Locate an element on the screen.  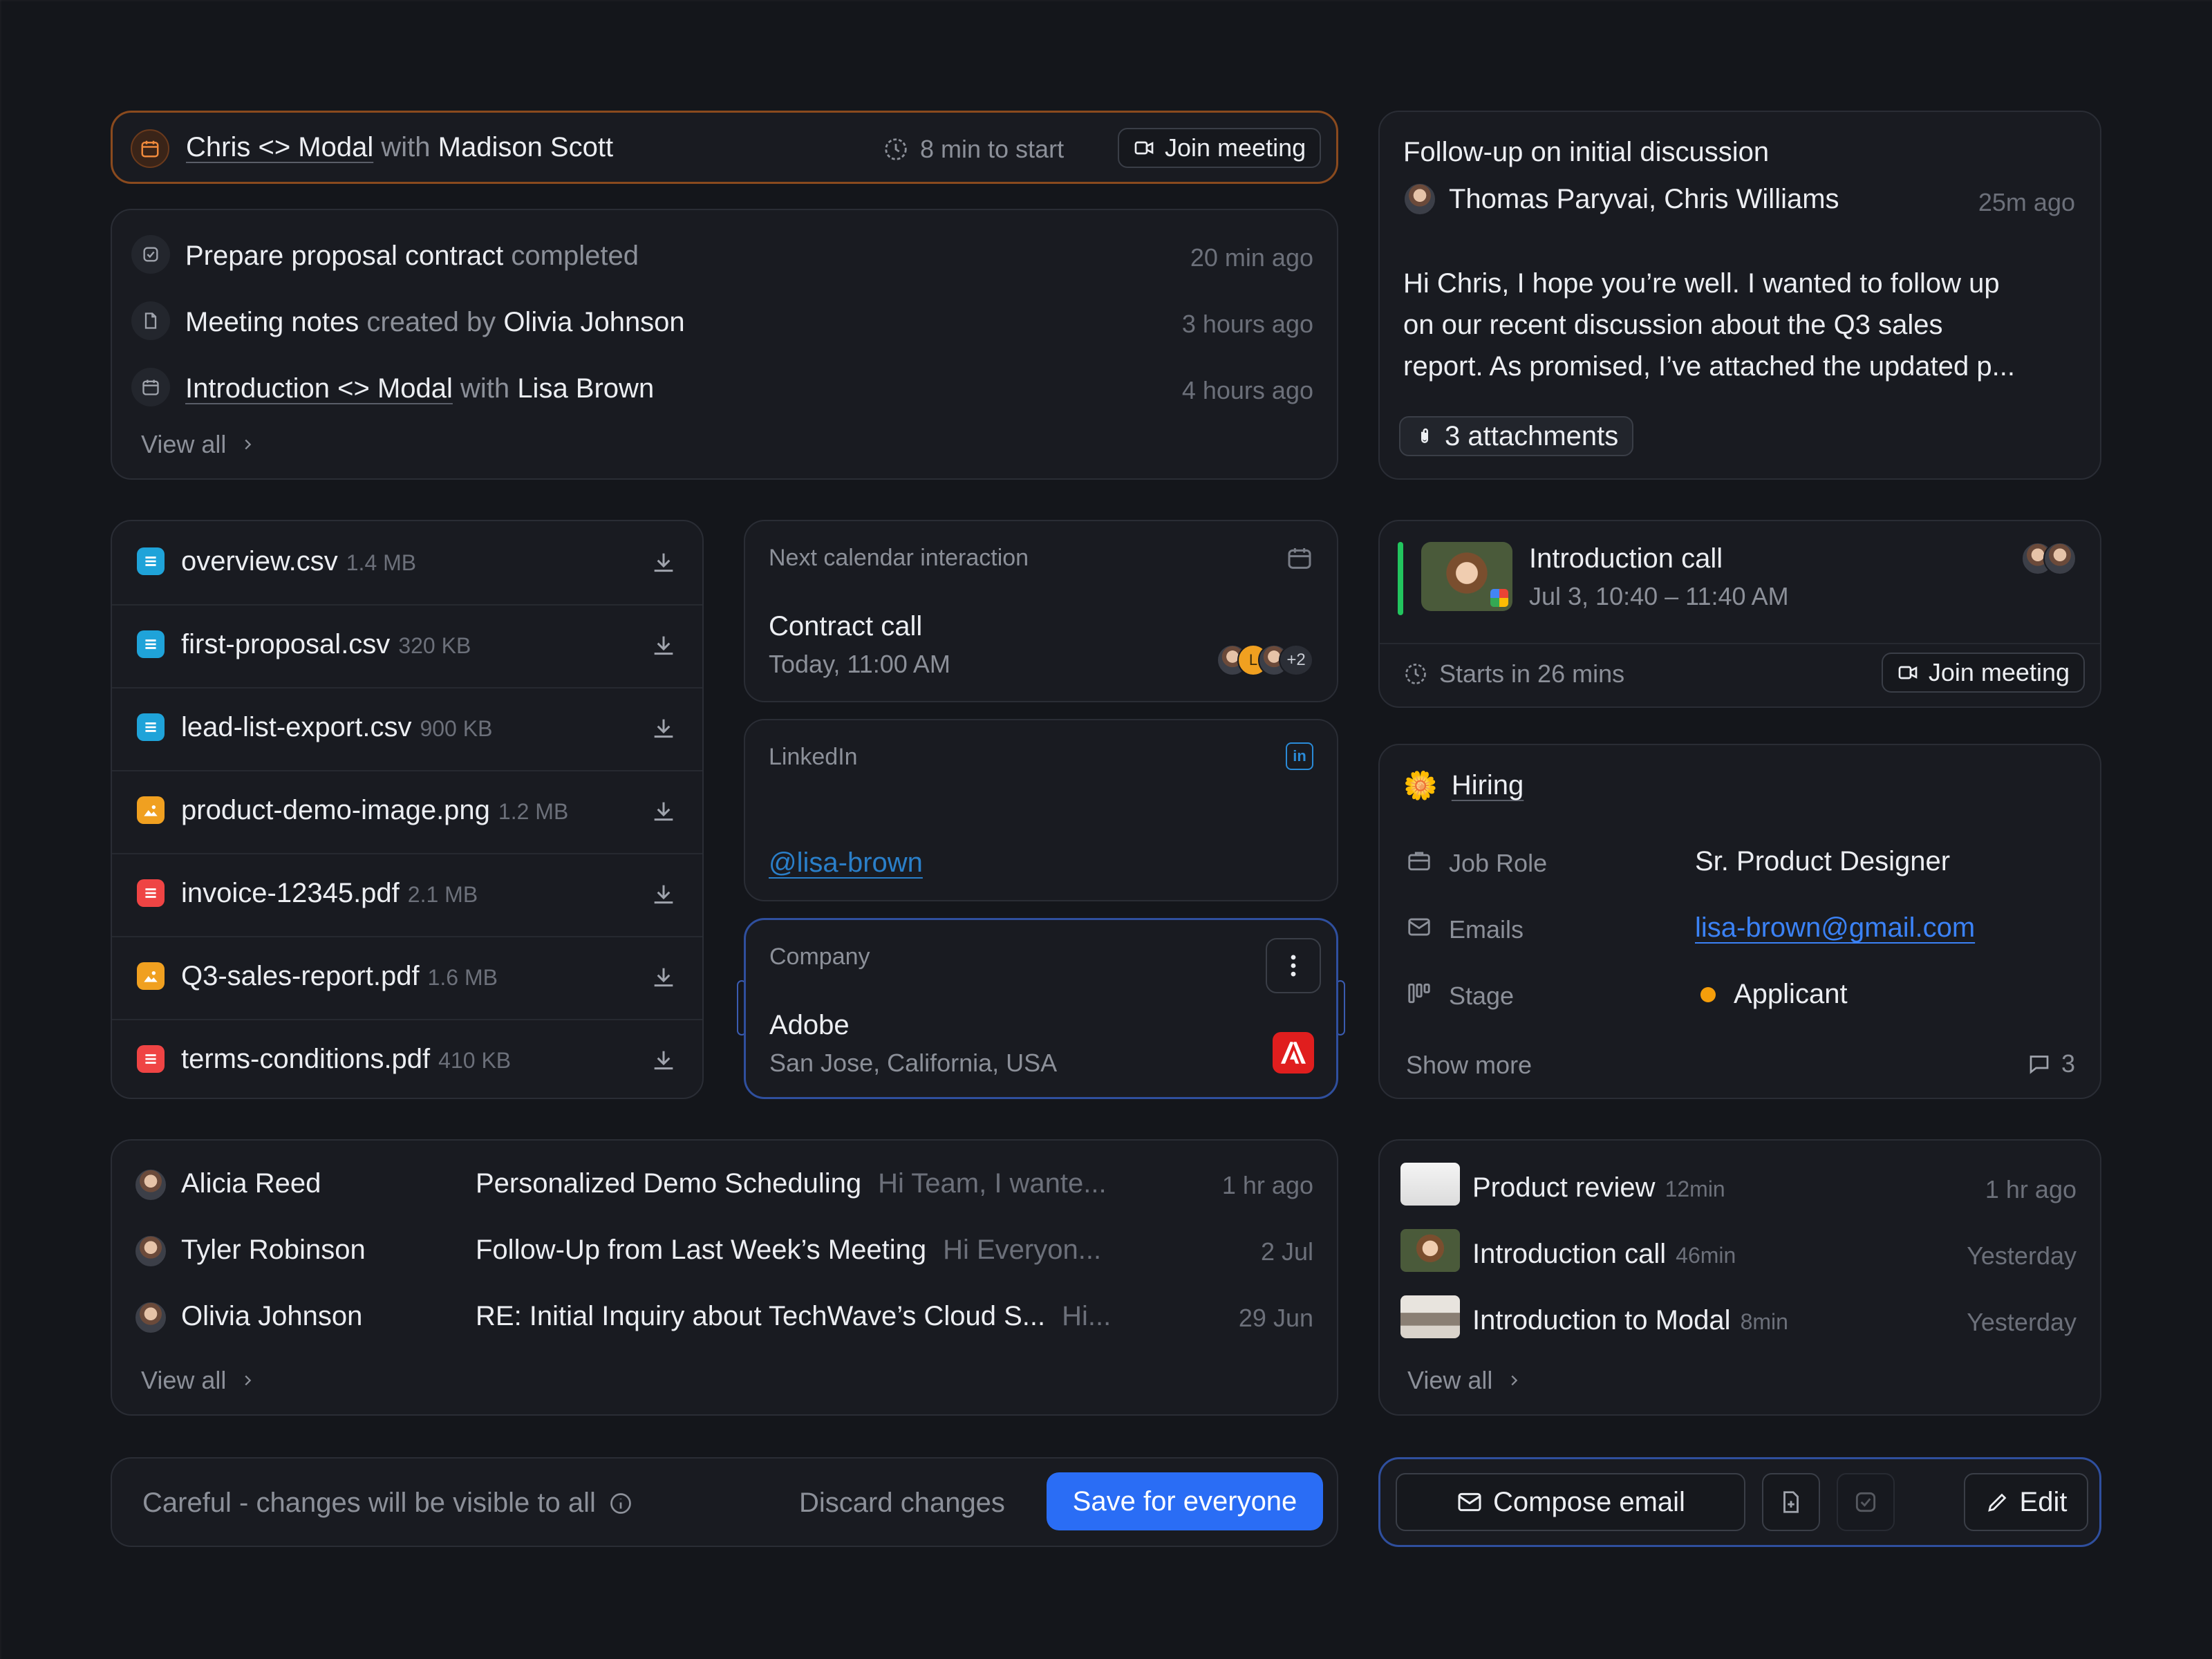
recording-label: Product review 12min is located at coordinates (1598, 1187).